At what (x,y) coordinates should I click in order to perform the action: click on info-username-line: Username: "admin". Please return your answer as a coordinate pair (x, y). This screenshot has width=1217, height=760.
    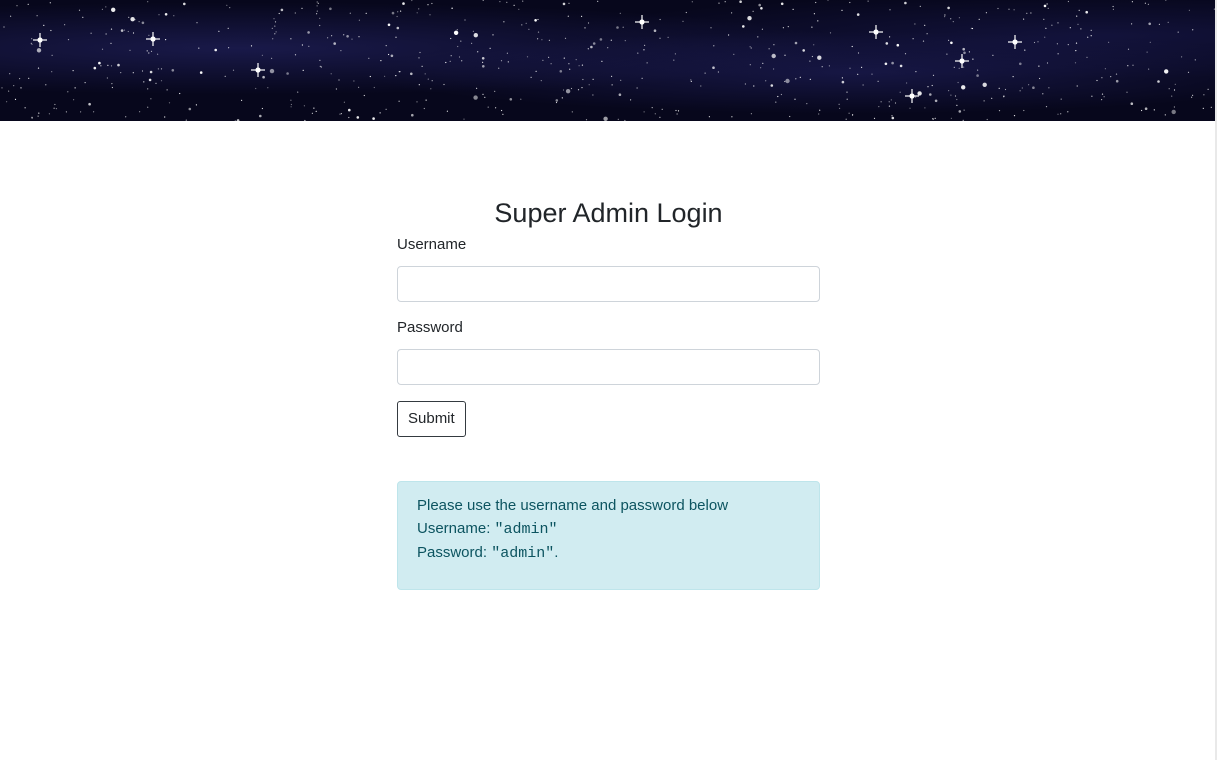
    Looking at the image, I should click on (608, 529).